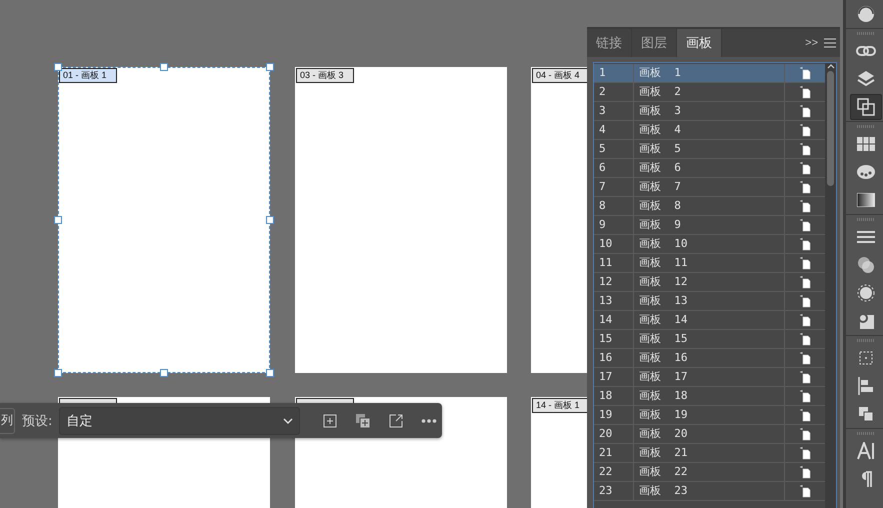  I want to click on artboard: 04 - 画板 4, so click(559, 220).